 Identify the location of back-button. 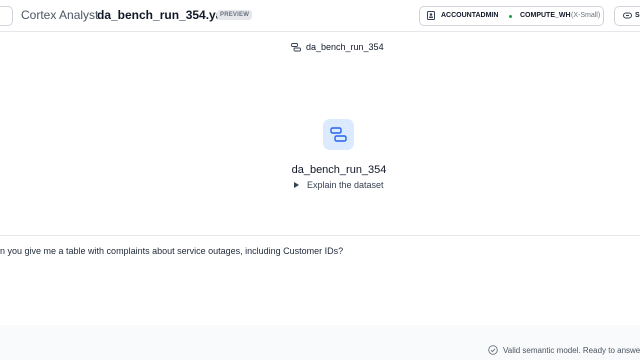
(6, 16).